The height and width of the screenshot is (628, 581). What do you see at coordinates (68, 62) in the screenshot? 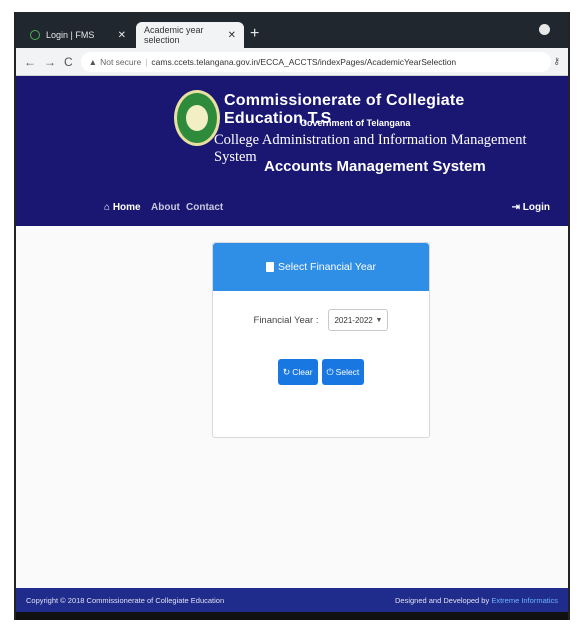
I see `reload-icon: C` at bounding box center [68, 62].